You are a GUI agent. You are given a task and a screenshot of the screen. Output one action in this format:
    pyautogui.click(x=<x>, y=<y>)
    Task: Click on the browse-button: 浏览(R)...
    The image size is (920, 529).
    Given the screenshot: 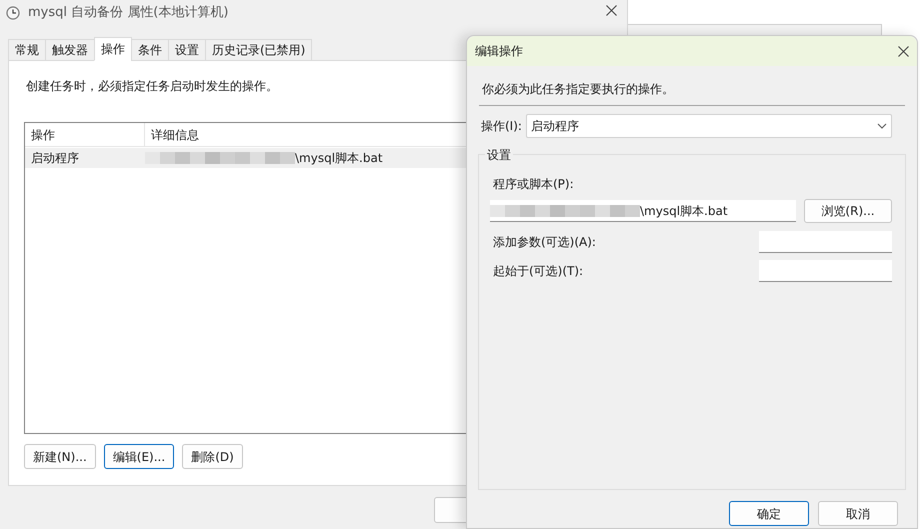 What is the action you would take?
    pyautogui.click(x=848, y=211)
    